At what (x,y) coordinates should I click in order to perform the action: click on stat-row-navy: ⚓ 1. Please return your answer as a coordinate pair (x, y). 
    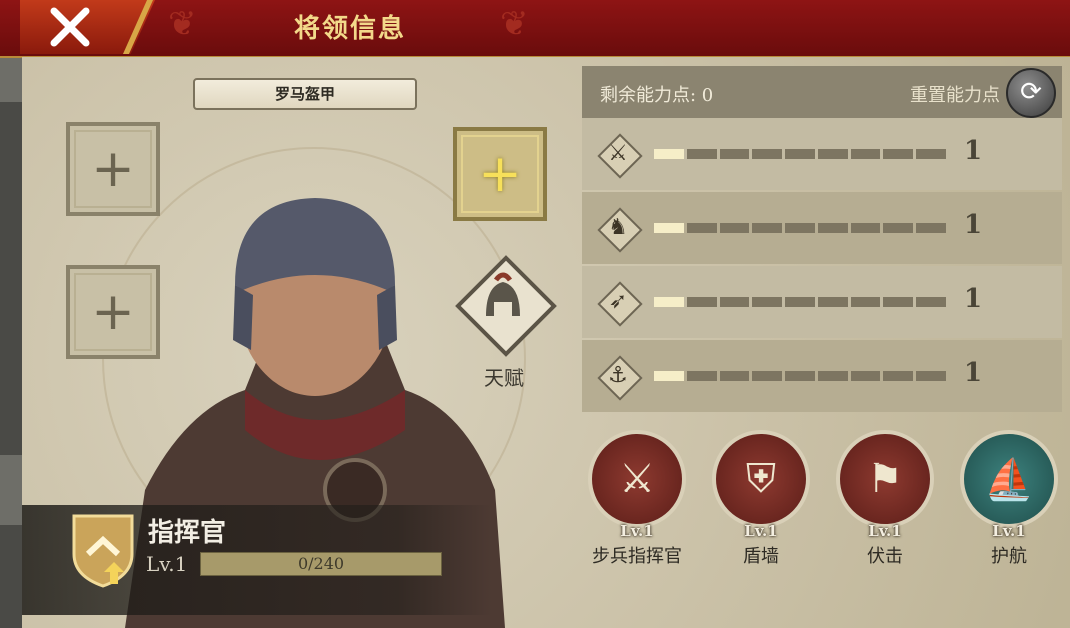
    Looking at the image, I should click on (822, 376).